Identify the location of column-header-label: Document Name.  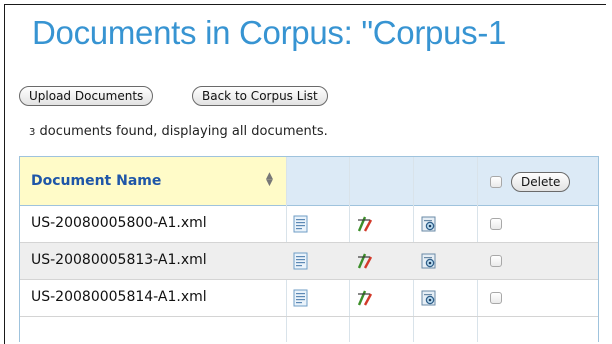
(96, 181).